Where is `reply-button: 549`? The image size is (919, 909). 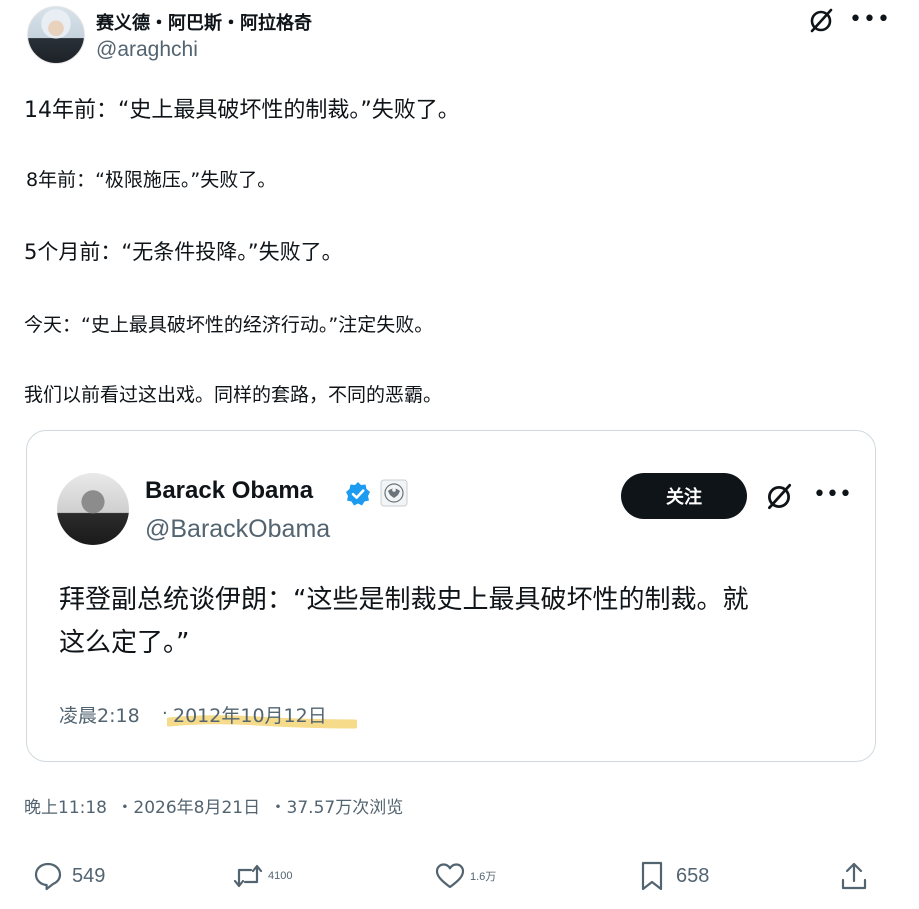
reply-button: 549 is located at coordinates (68, 876).